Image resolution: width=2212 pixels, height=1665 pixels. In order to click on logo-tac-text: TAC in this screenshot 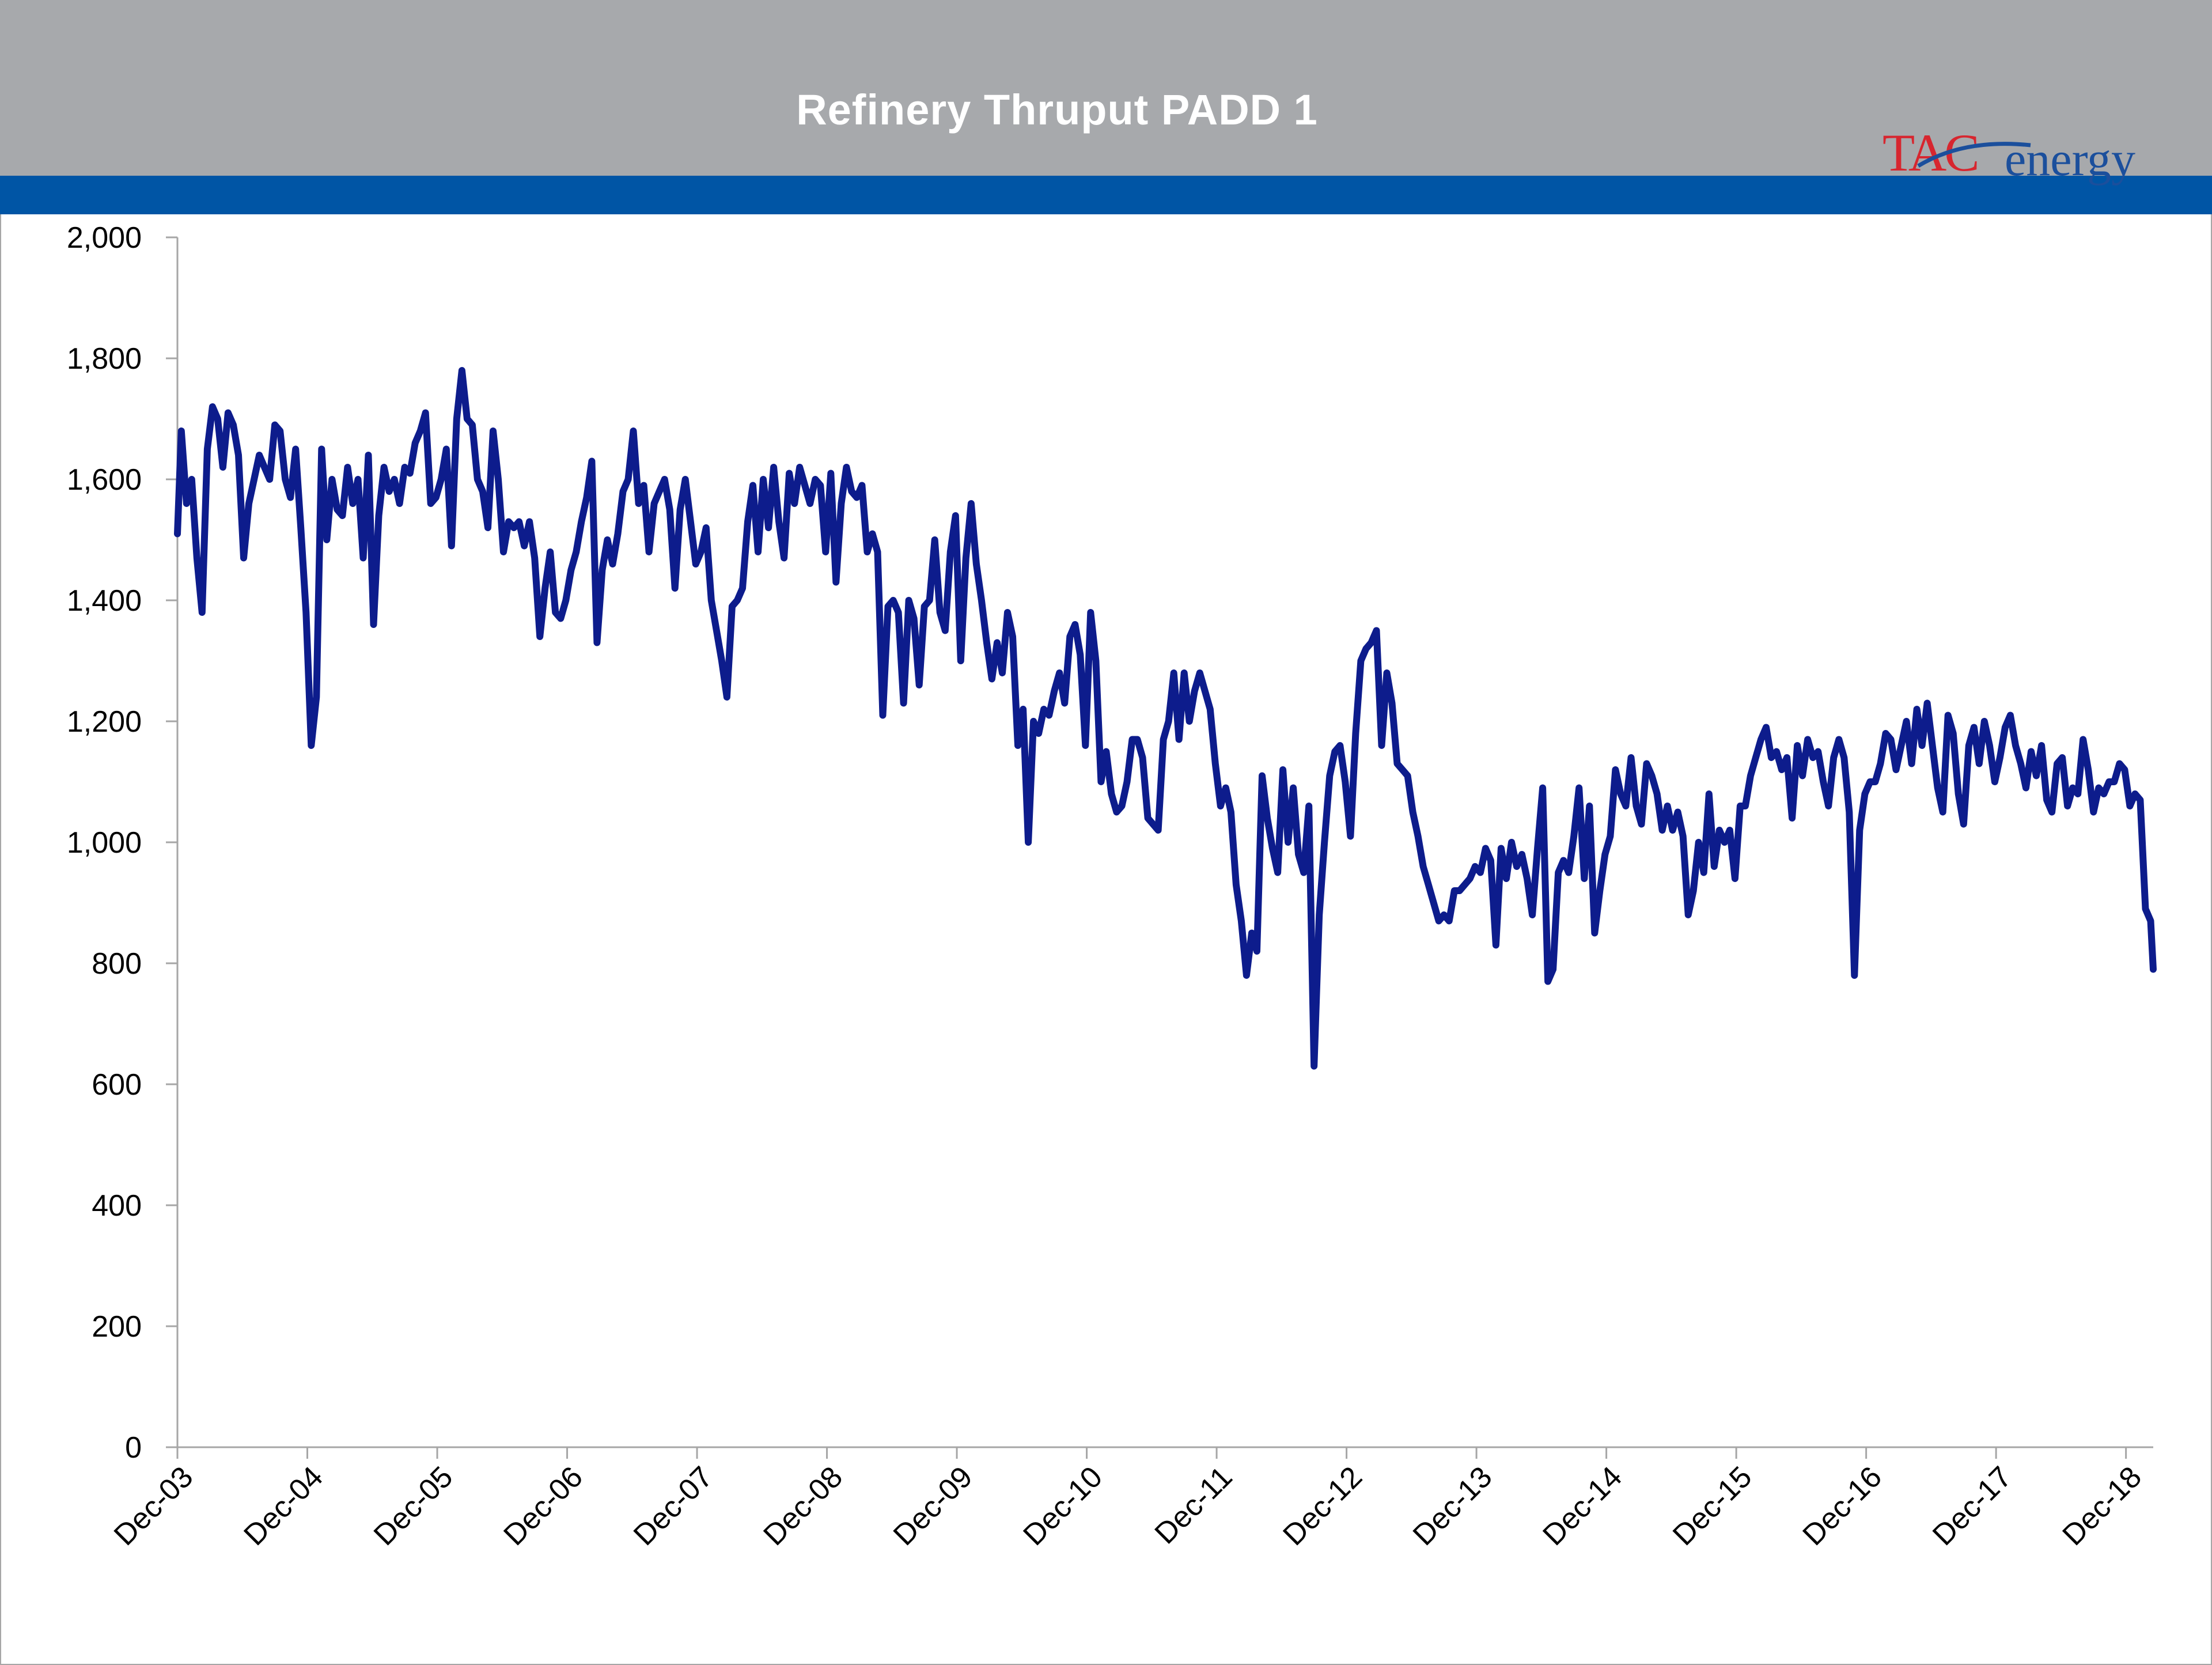, I will do `click(1930, 152)`.